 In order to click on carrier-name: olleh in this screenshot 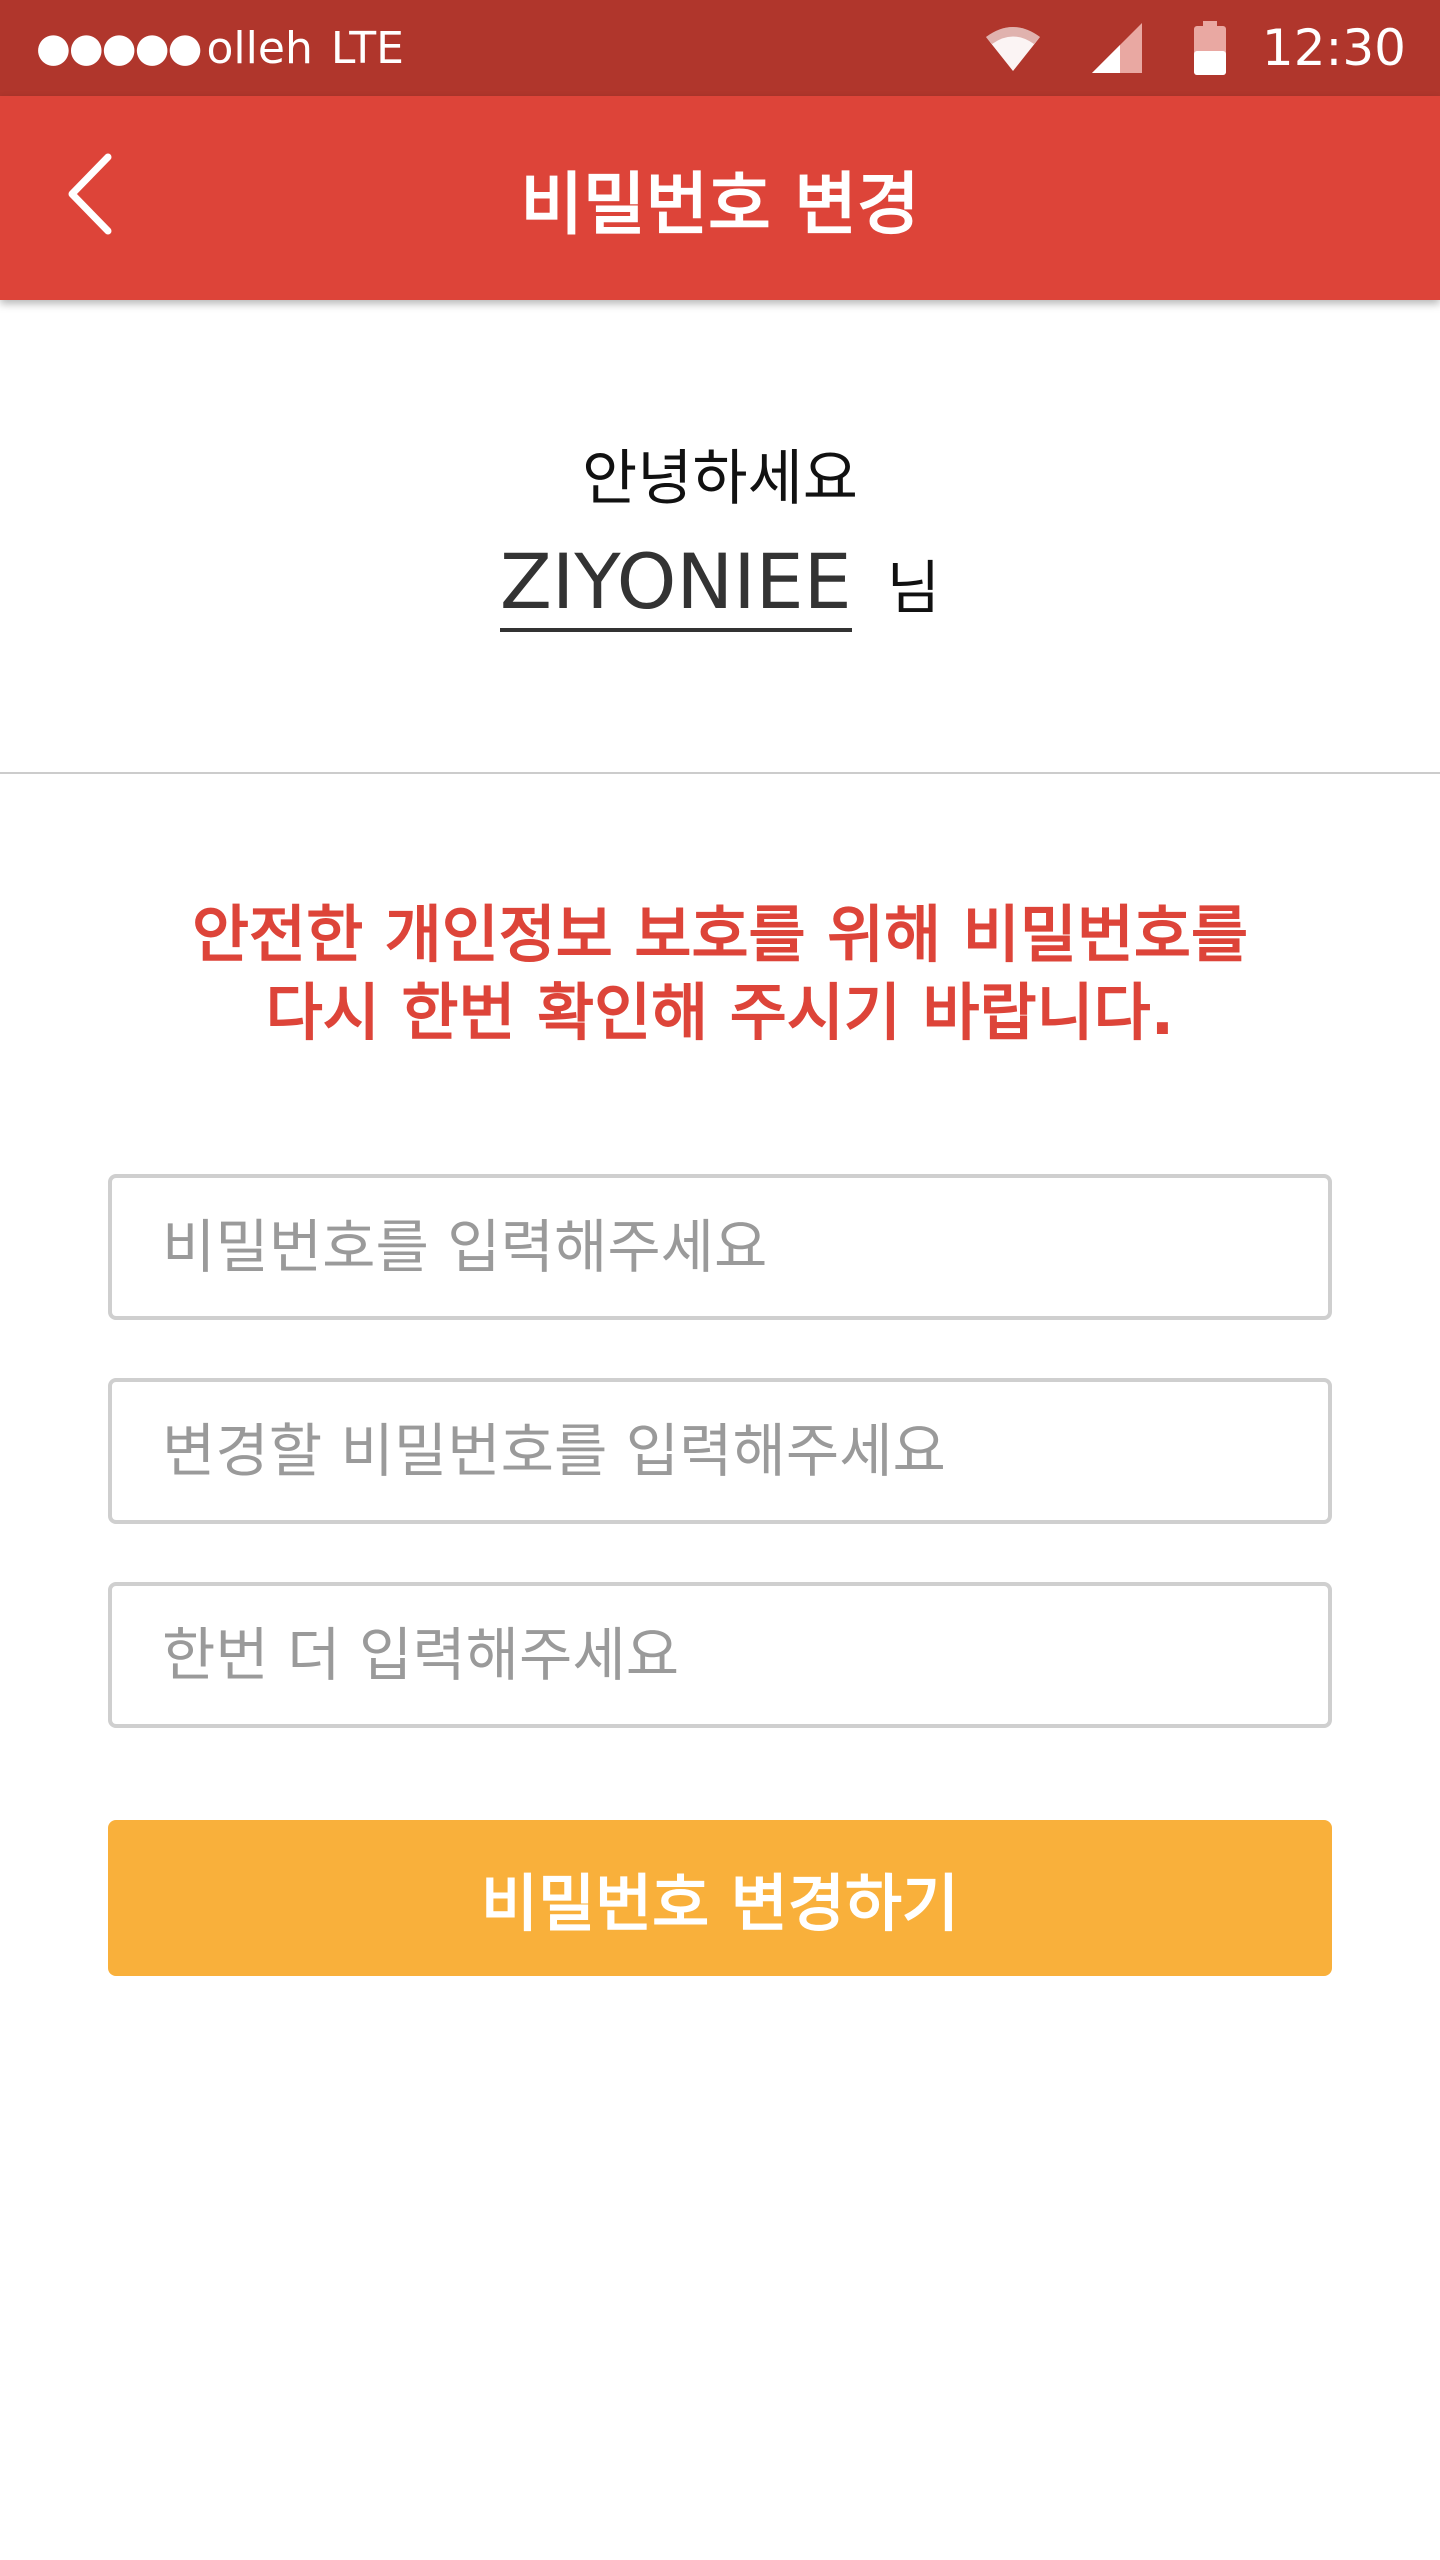, I will do `click(259, 48)`.